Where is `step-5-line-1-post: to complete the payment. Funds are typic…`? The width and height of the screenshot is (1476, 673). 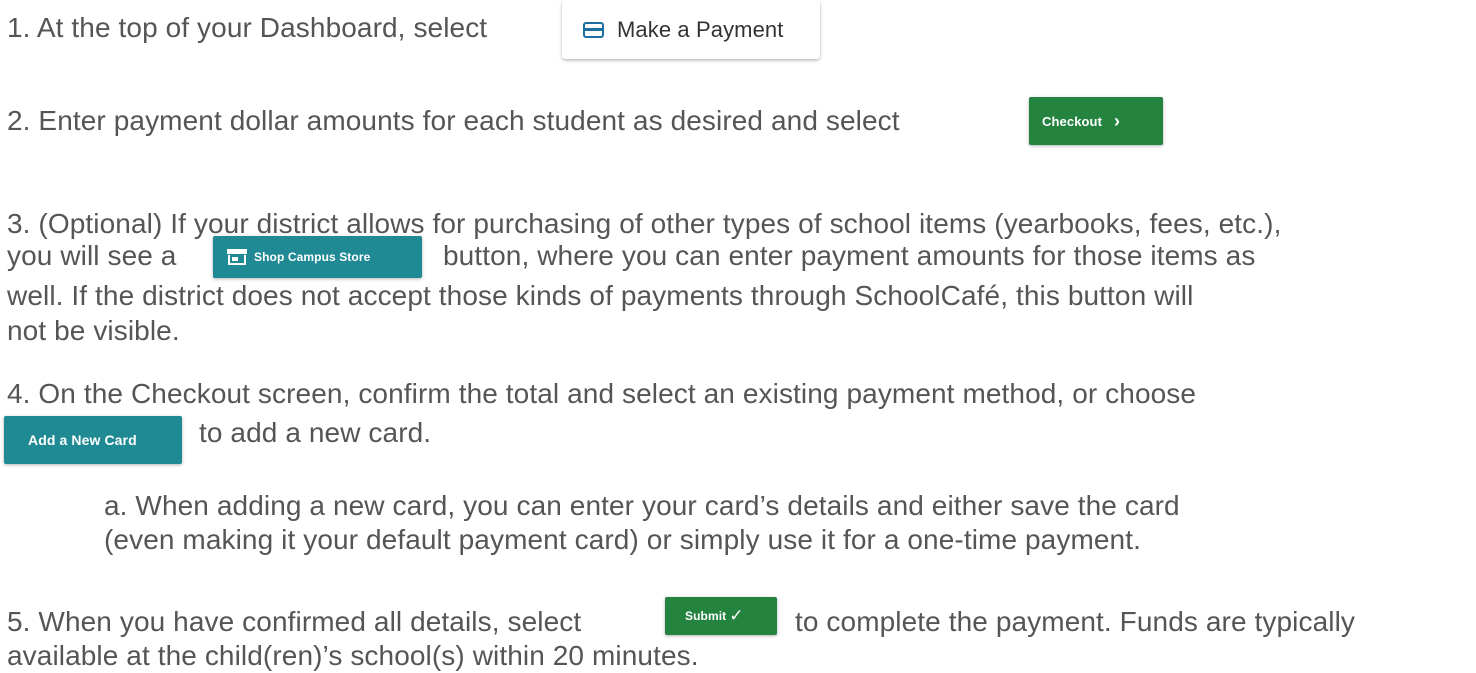
step-5-line-1-post: to complete the payment. Funds are typic… is located at coordinates (1075, 621).